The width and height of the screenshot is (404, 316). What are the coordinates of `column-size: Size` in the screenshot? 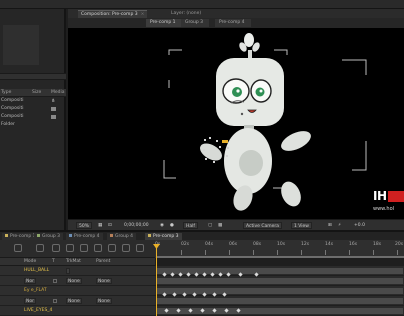 It's located at (36, 92).